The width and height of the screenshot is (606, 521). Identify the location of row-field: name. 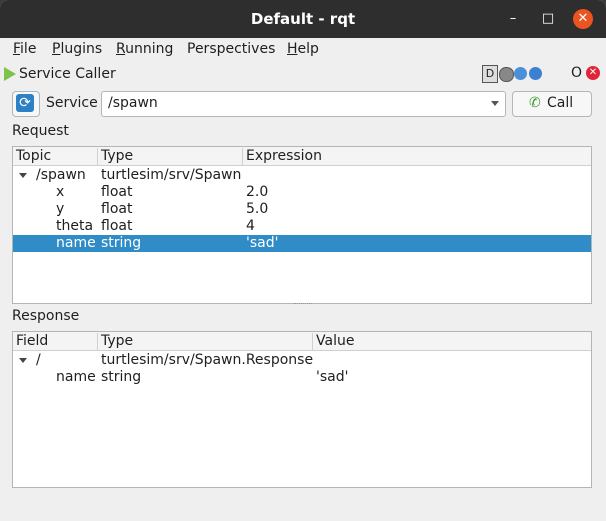
(76, 377).